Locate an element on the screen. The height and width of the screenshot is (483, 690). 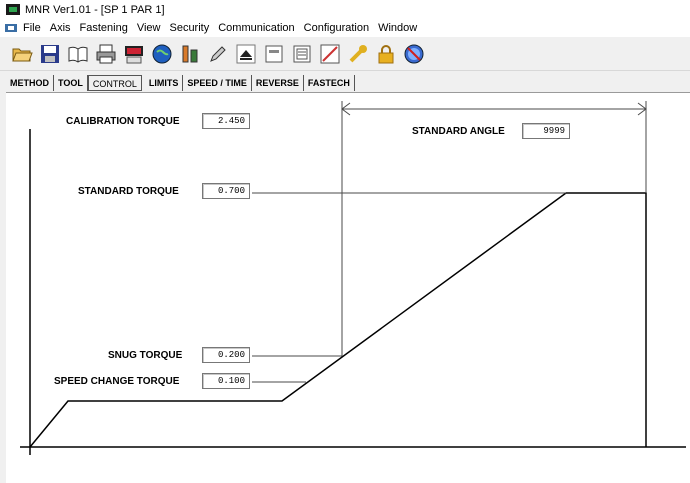
menu-view: View is located at coordinates (149, 28).